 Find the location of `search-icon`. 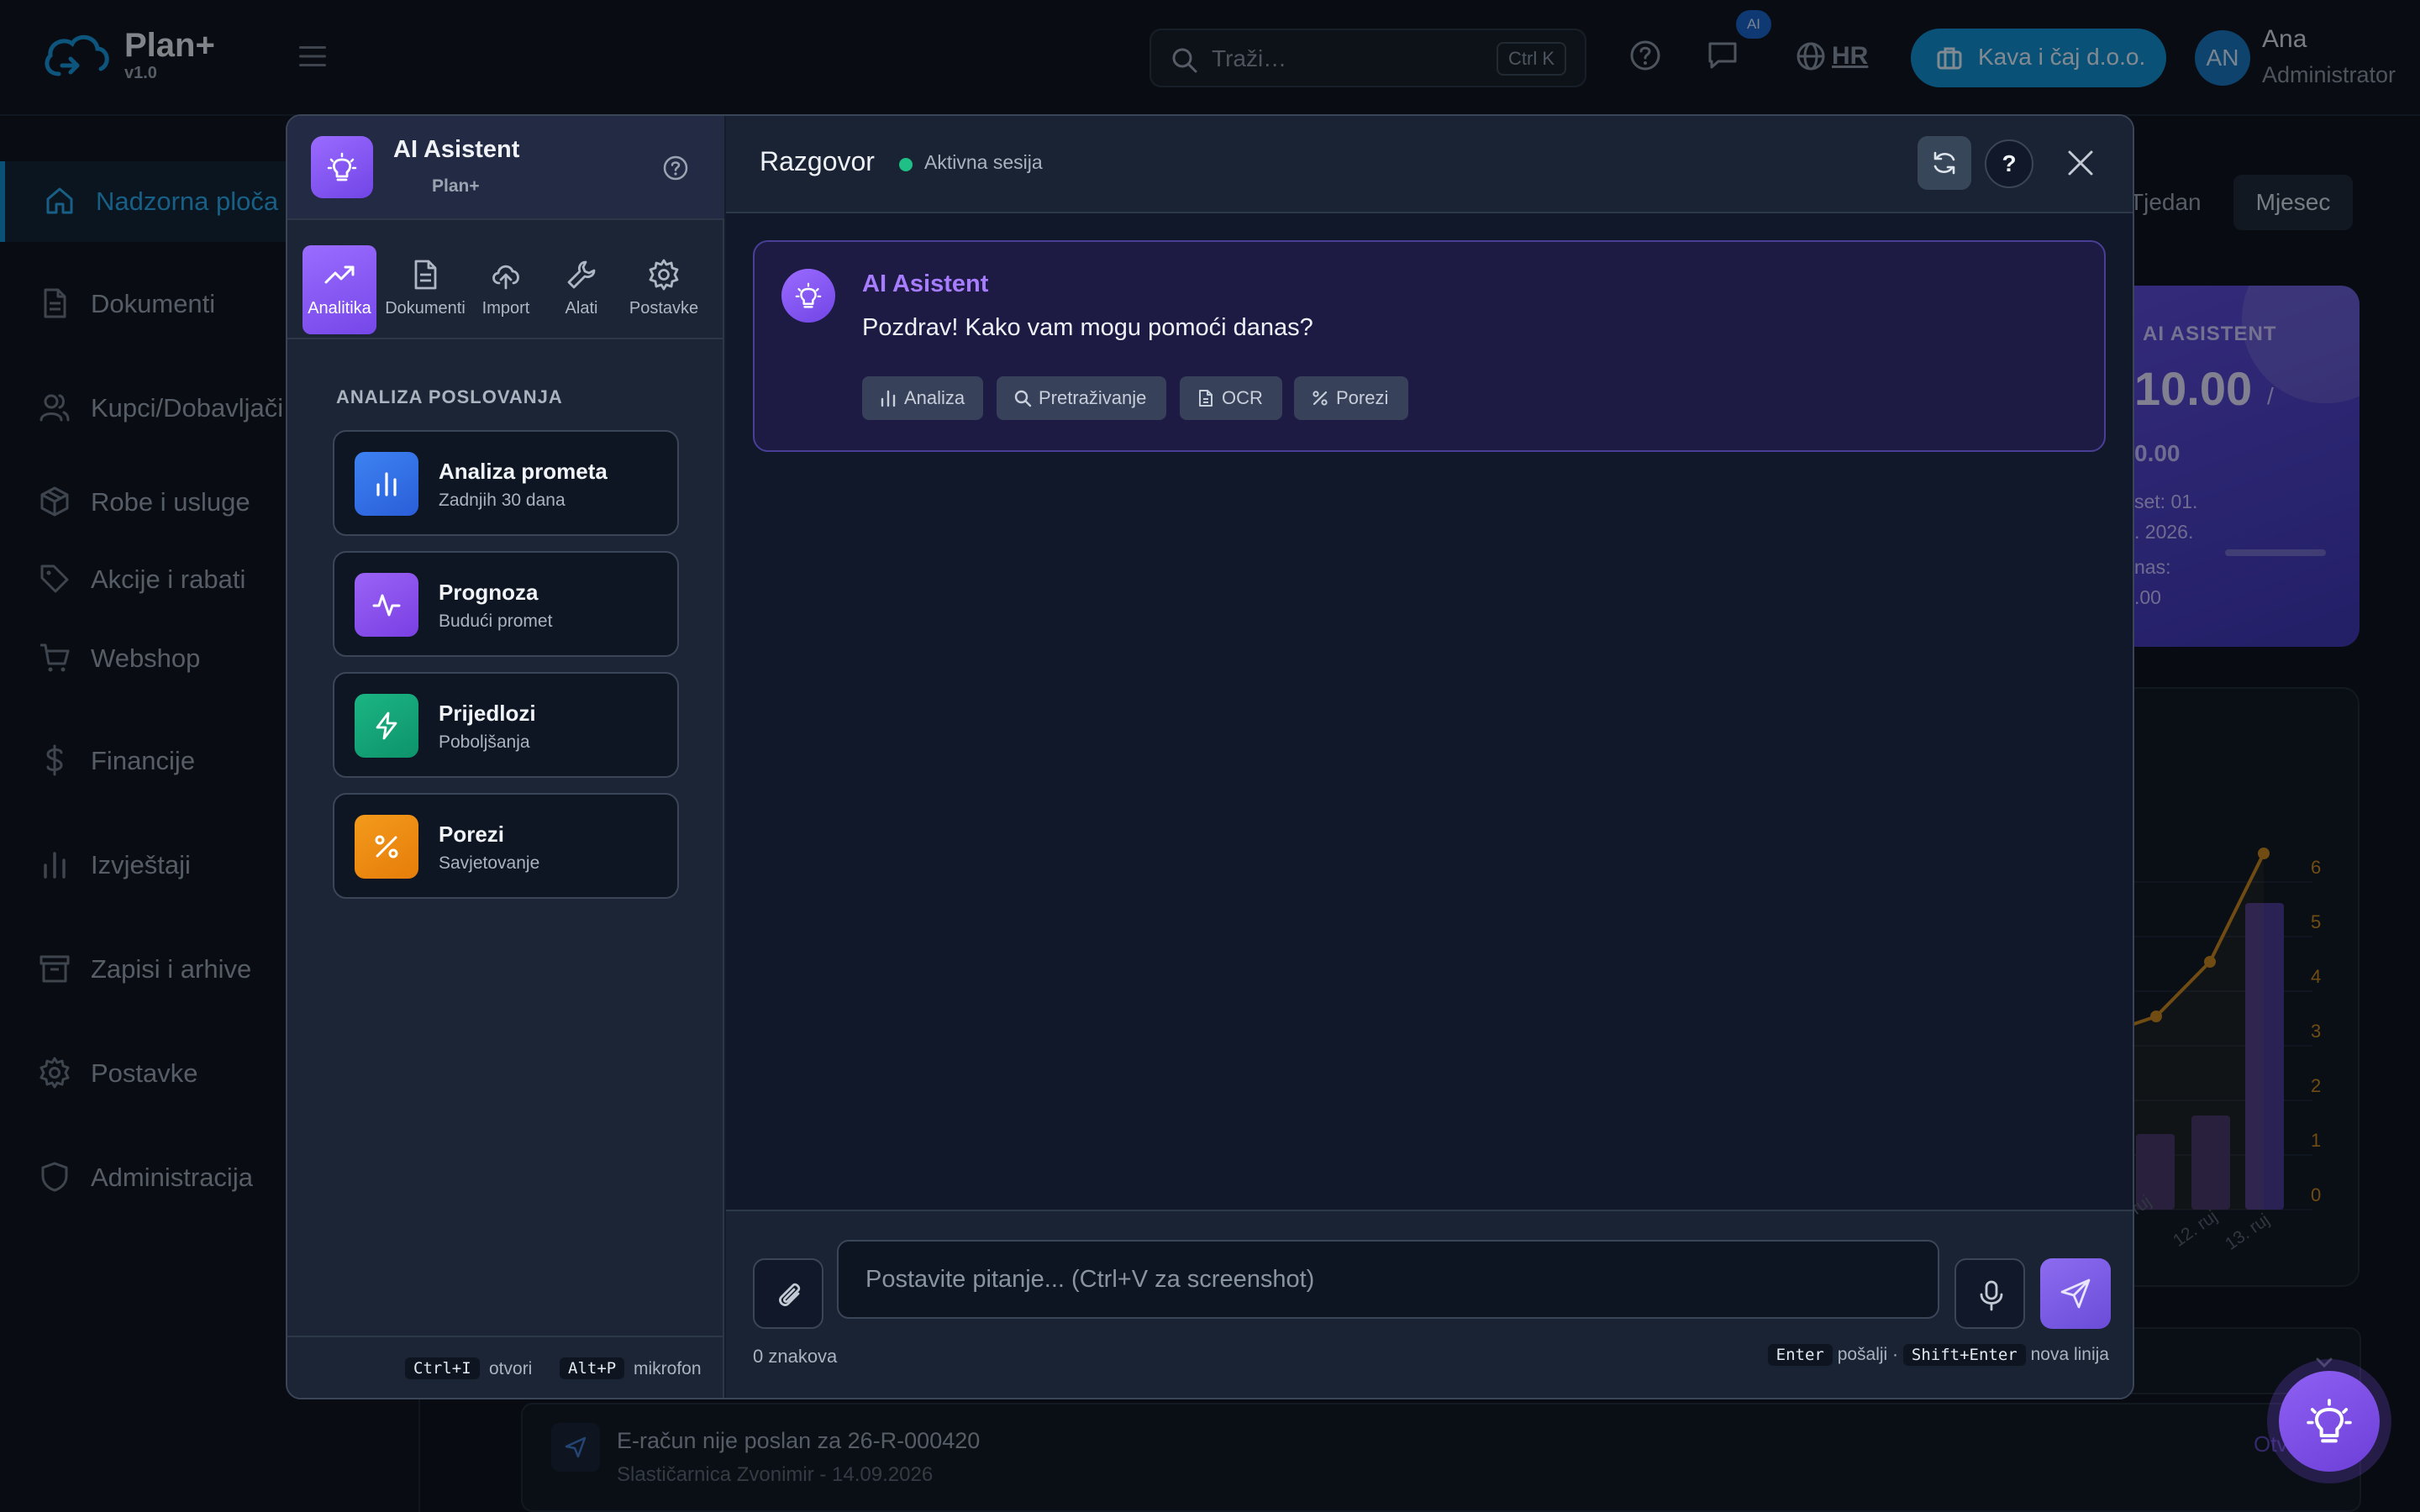

search-icon is located at coordinates (1023, 398).